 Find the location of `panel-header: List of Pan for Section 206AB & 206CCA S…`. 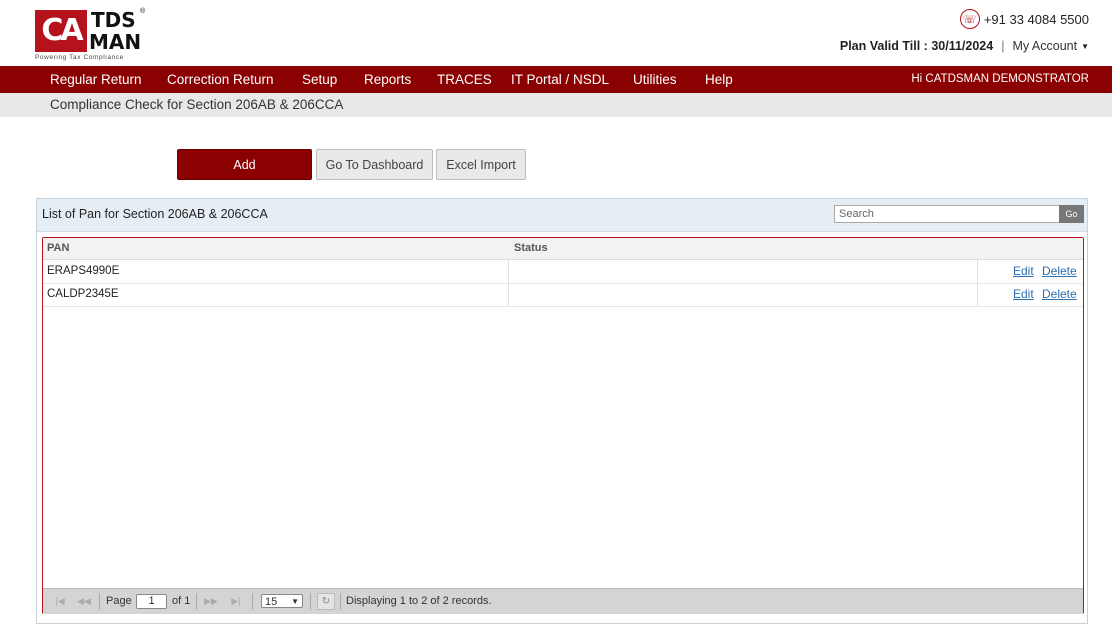

panel-header: List of Pan for Section 206AB & 206CCA S… is located at coordinates (562, 215).